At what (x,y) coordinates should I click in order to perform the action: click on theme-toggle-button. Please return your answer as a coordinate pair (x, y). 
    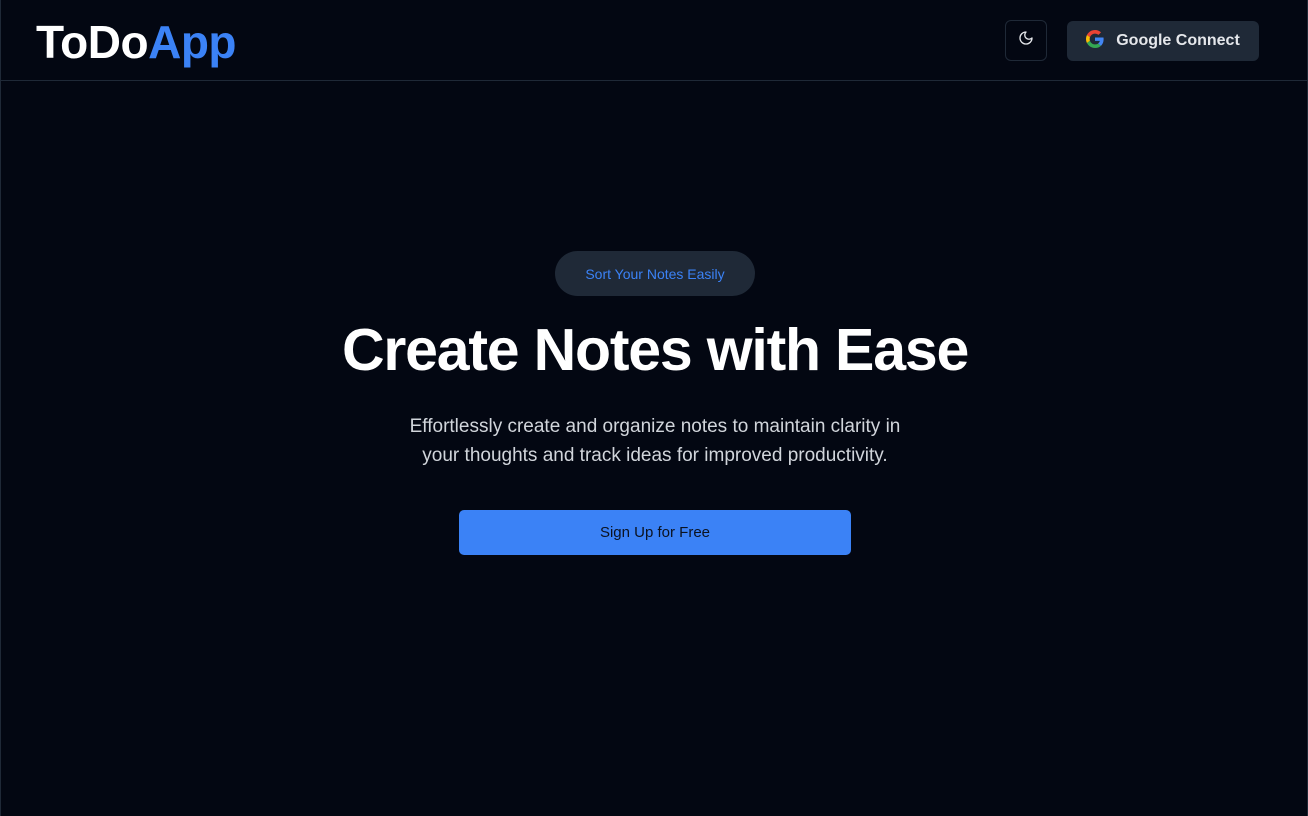
    Looking at the image, I should click on (1026, 40).